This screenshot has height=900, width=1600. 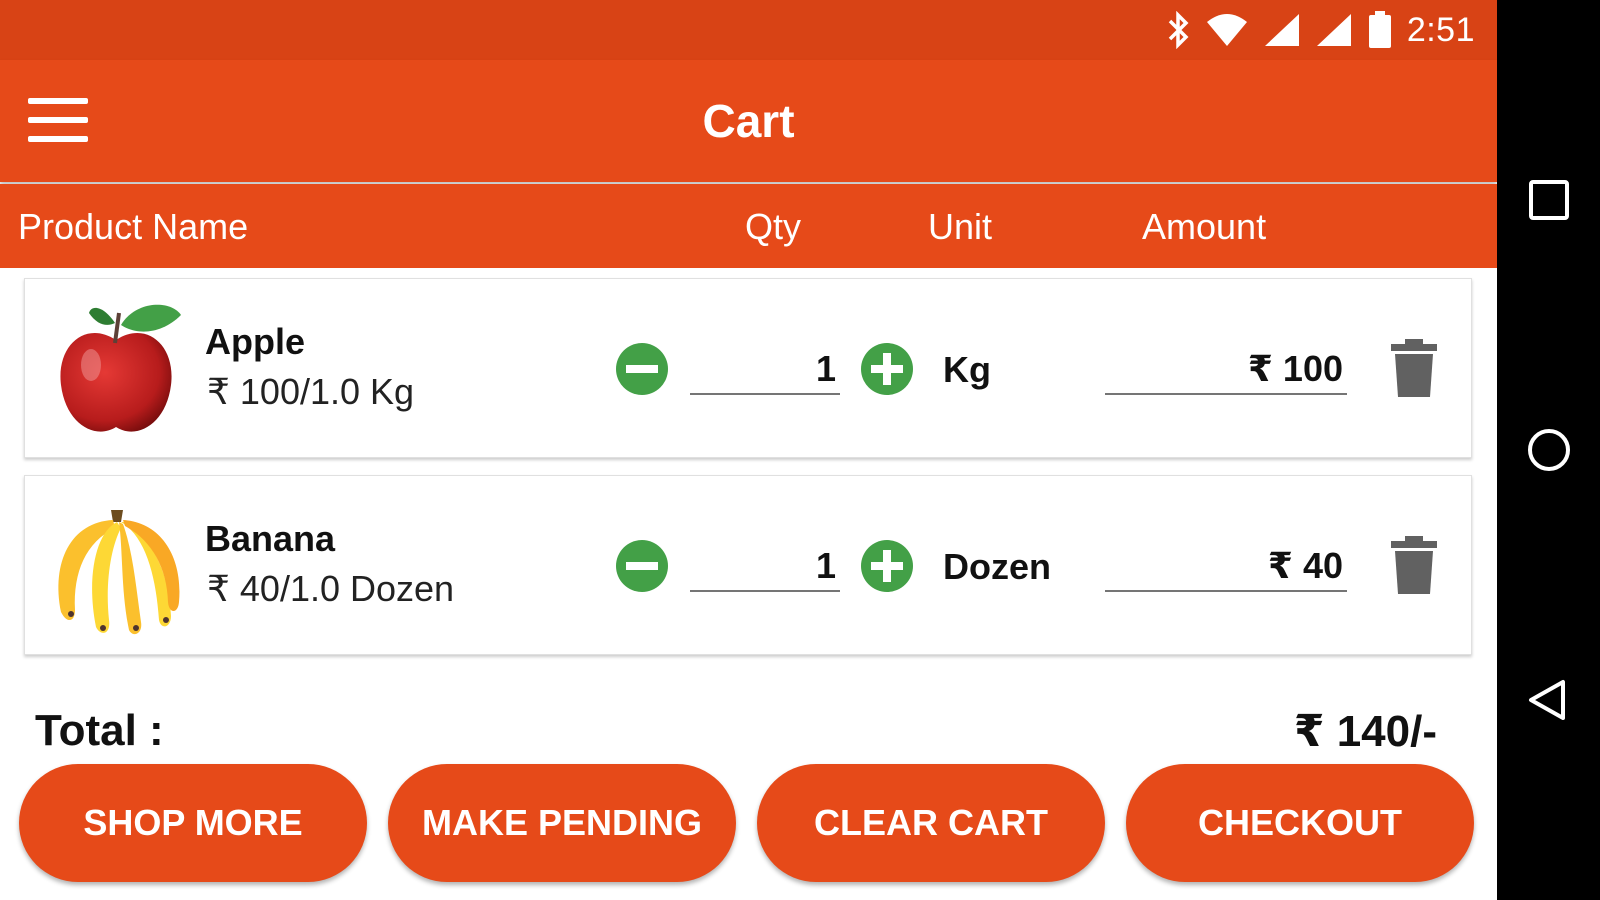 I want to click on product-price: ₹ 40/1.0 Dozen, so click(x=331, y=588).